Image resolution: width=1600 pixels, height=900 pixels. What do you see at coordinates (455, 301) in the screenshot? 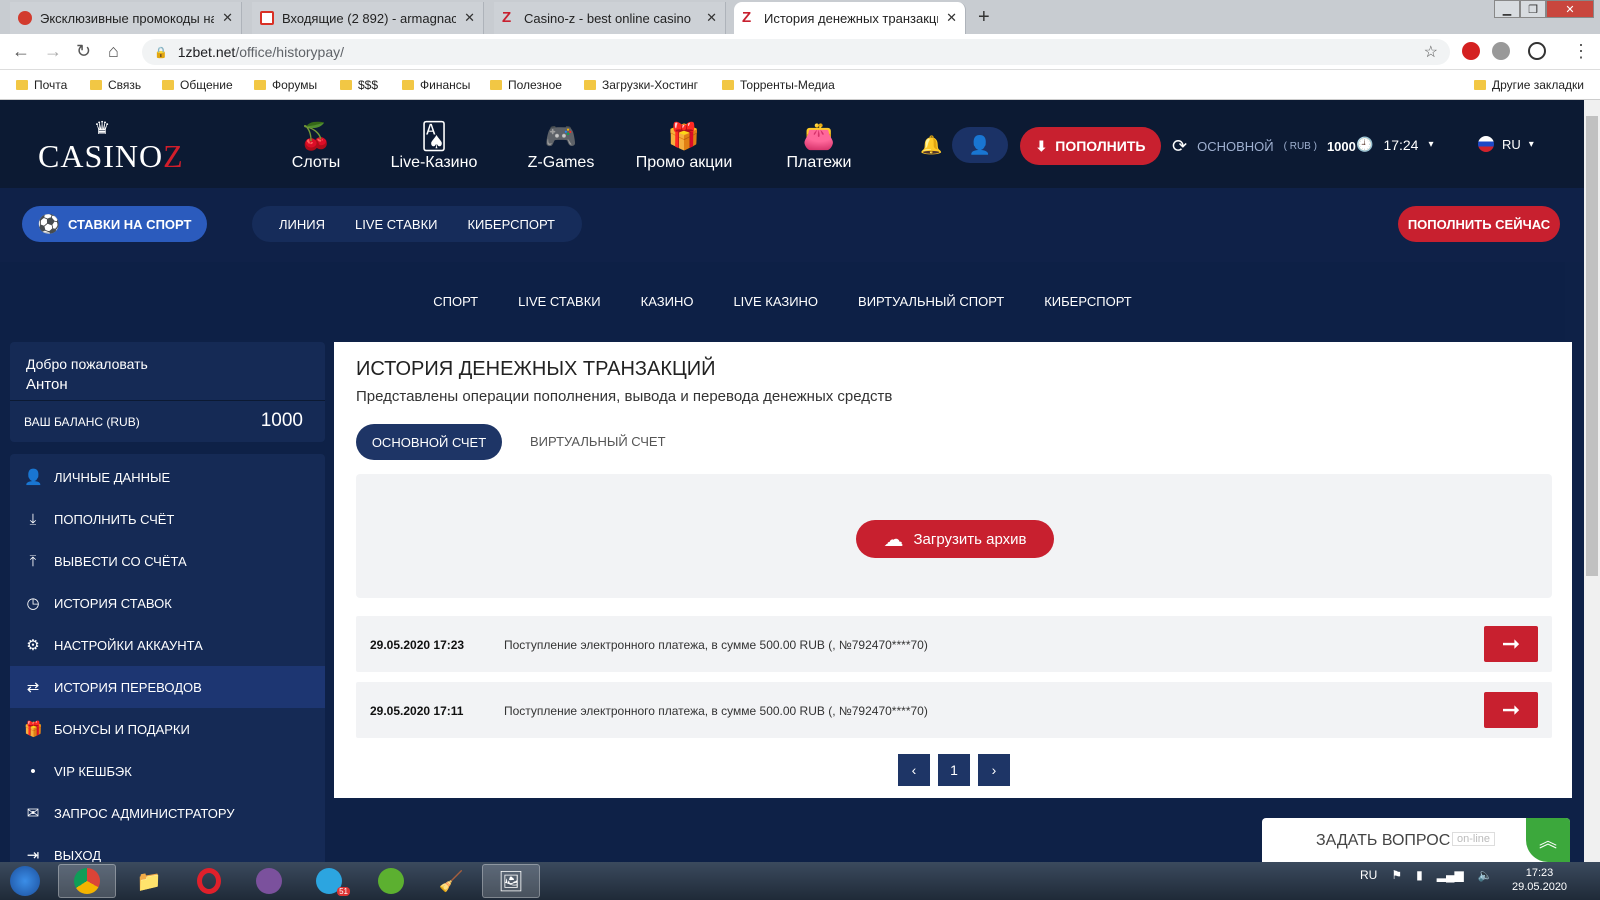
I see `subnav-sport: СПОРТ` at bounding box center [455, 301].